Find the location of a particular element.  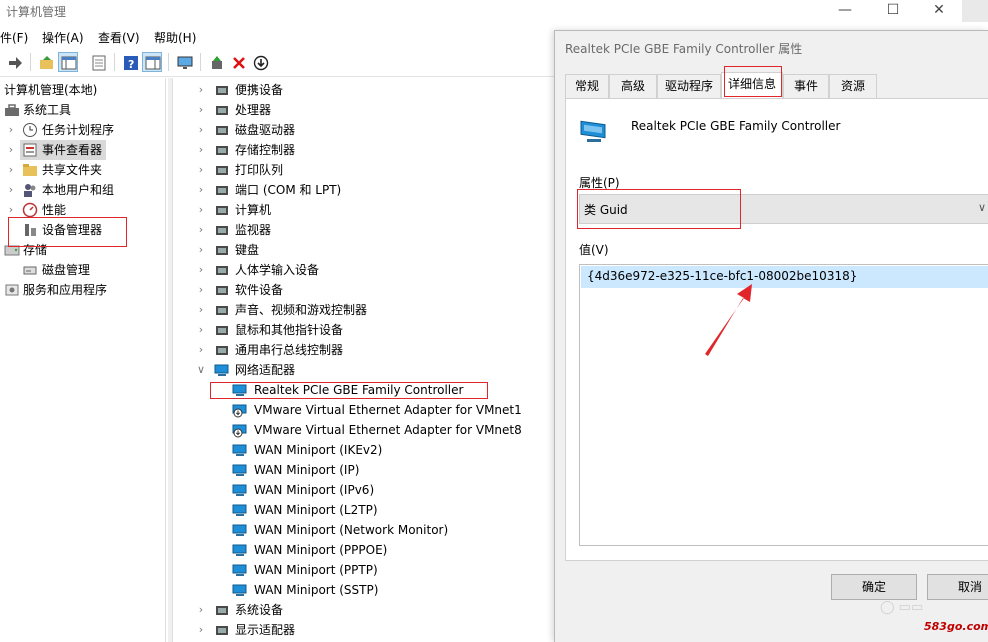

device-label: 便携设备 is located at coordinates (259, 90).